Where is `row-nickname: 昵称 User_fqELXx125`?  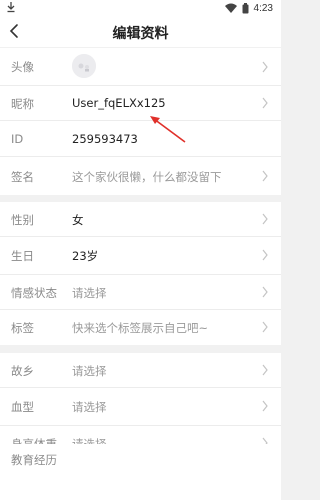 row-nickname: 昵称 User_fqELXx125 is located at coordinates (140, 103).